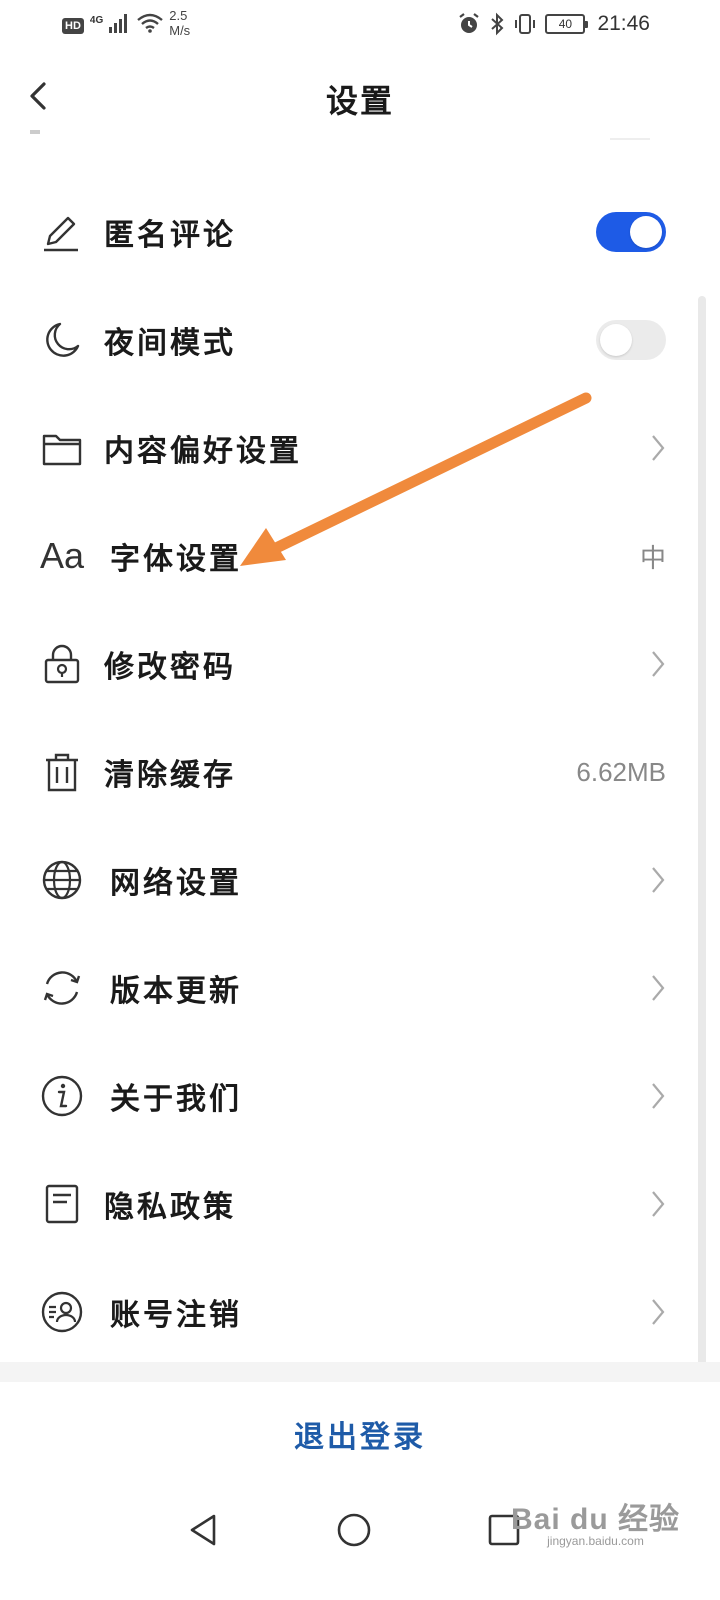  What do you see at coordinates (178, 15) in the screenshot?
I see `speed-value: 2.5` at bounding box center [178, 15].